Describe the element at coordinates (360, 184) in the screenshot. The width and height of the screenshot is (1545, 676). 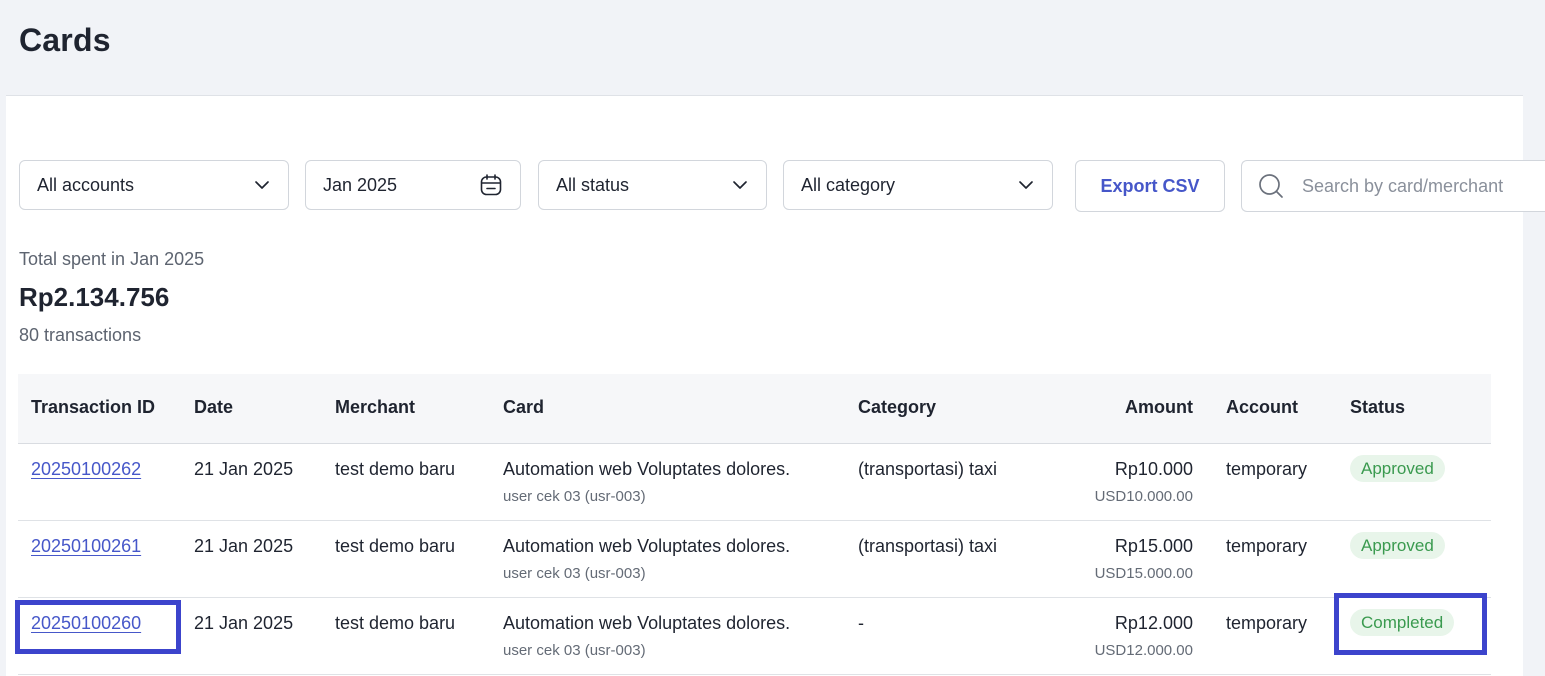
I see `month-picker-value: Jan 2025` at that location.